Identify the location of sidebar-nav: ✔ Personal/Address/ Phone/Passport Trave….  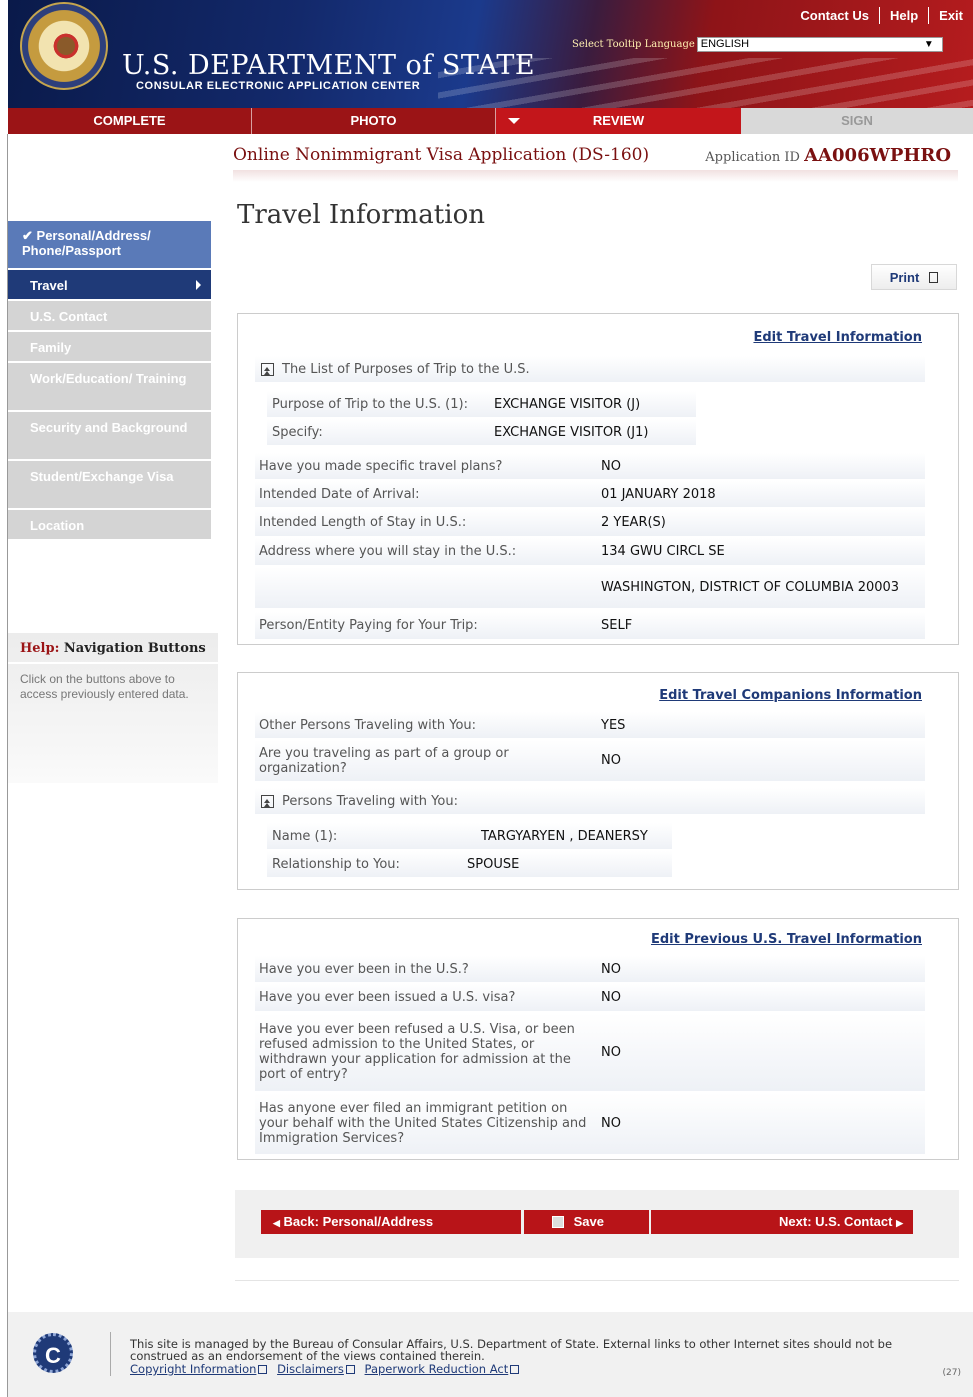
(109, 381).